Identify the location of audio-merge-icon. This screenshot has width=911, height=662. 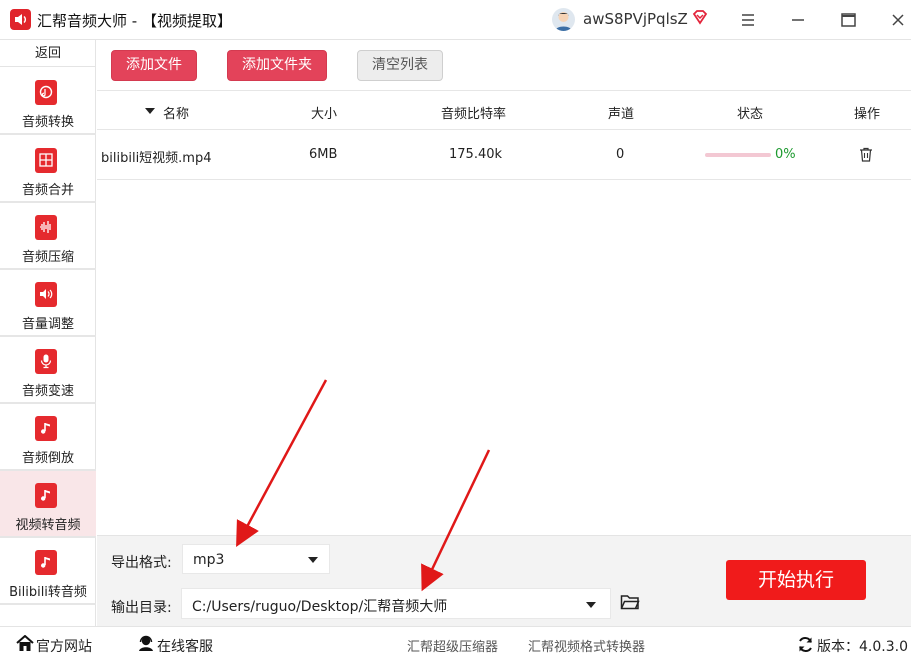
(46, 160).